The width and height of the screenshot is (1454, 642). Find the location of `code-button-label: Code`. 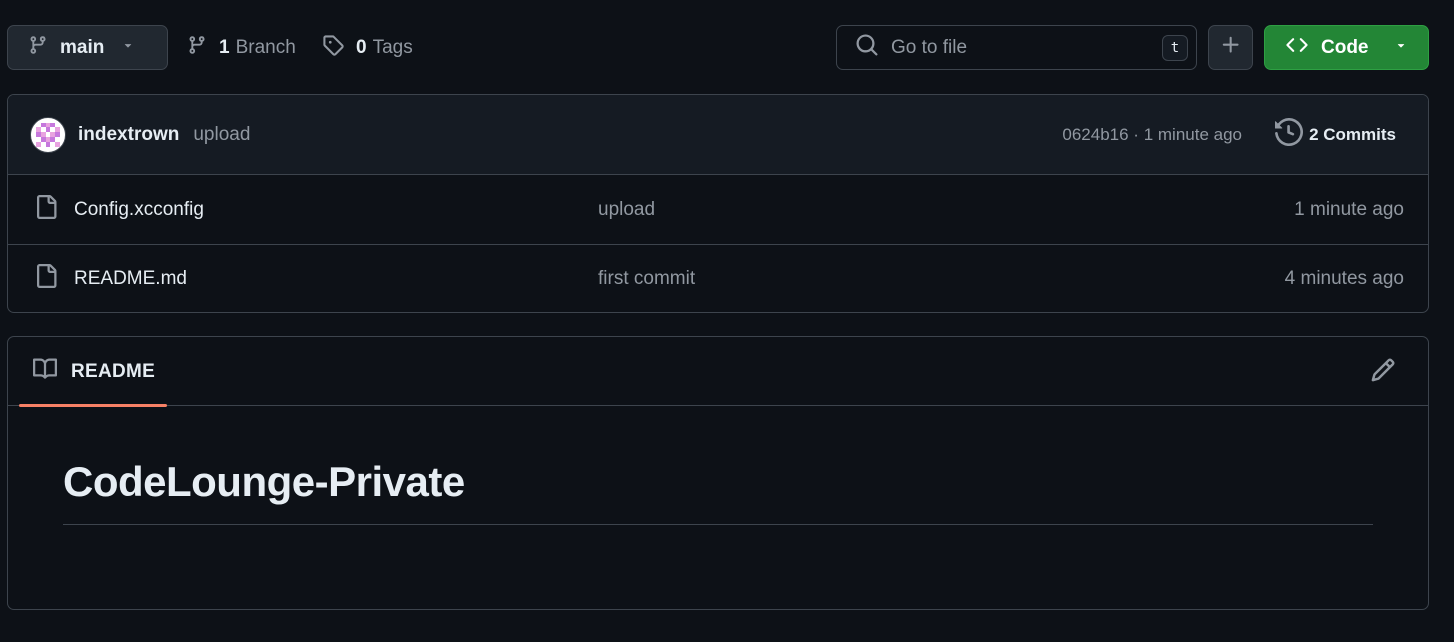

code-button-label: Code is located at coordinates (1345, 47).